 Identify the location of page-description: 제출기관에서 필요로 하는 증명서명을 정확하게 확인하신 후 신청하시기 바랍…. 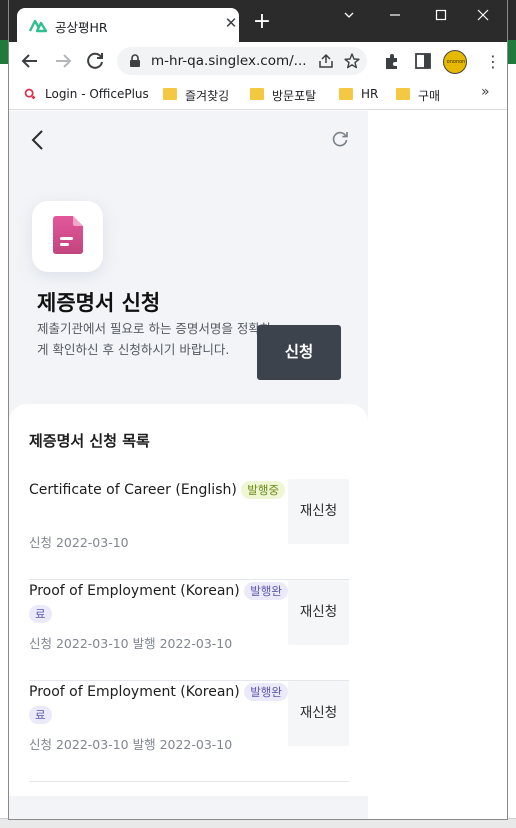
(154, 339).